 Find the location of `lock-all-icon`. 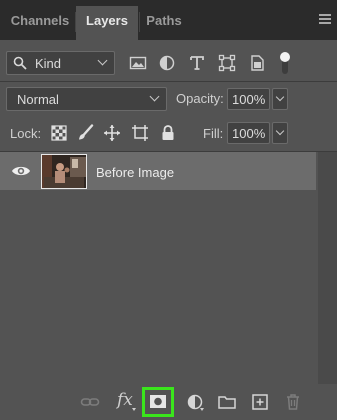

lock-all-icon is located at coordinates (168, 133).